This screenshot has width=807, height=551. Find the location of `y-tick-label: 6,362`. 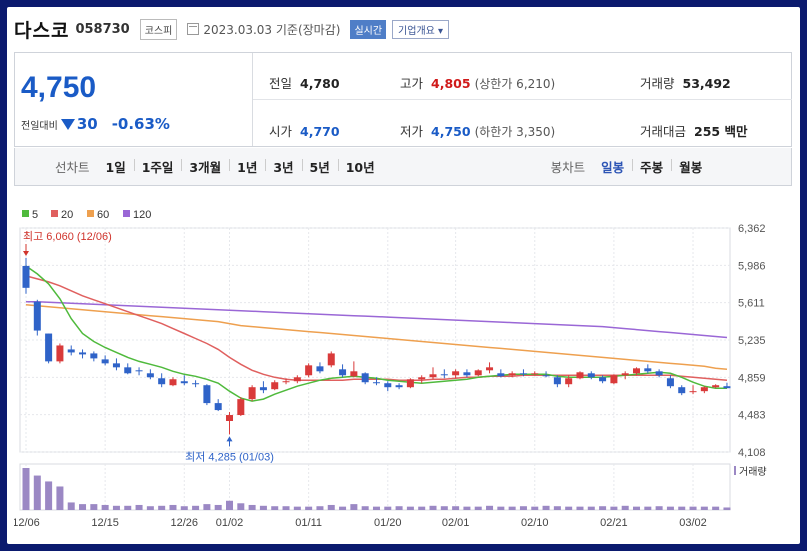

y-tick-label: 6,362 is located at coordinates (752, 229).